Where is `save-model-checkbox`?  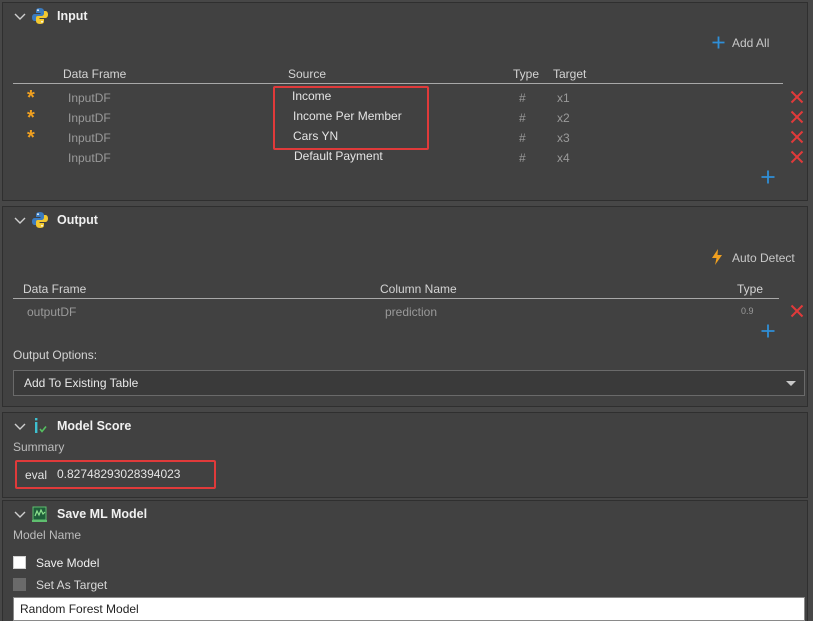
save-model-checkbox is located at coordinates (19, 562).